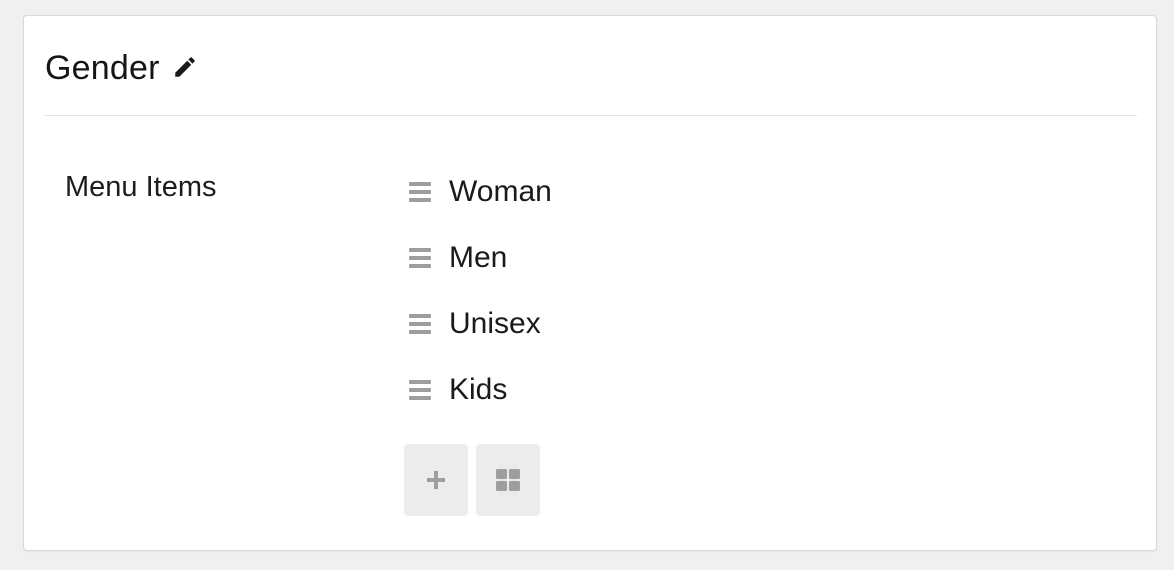 This screenshot has width=1174, height=570. Describe the element at coordinates (185, 67) in the screenshot. I see `pencil-icon` at that location.